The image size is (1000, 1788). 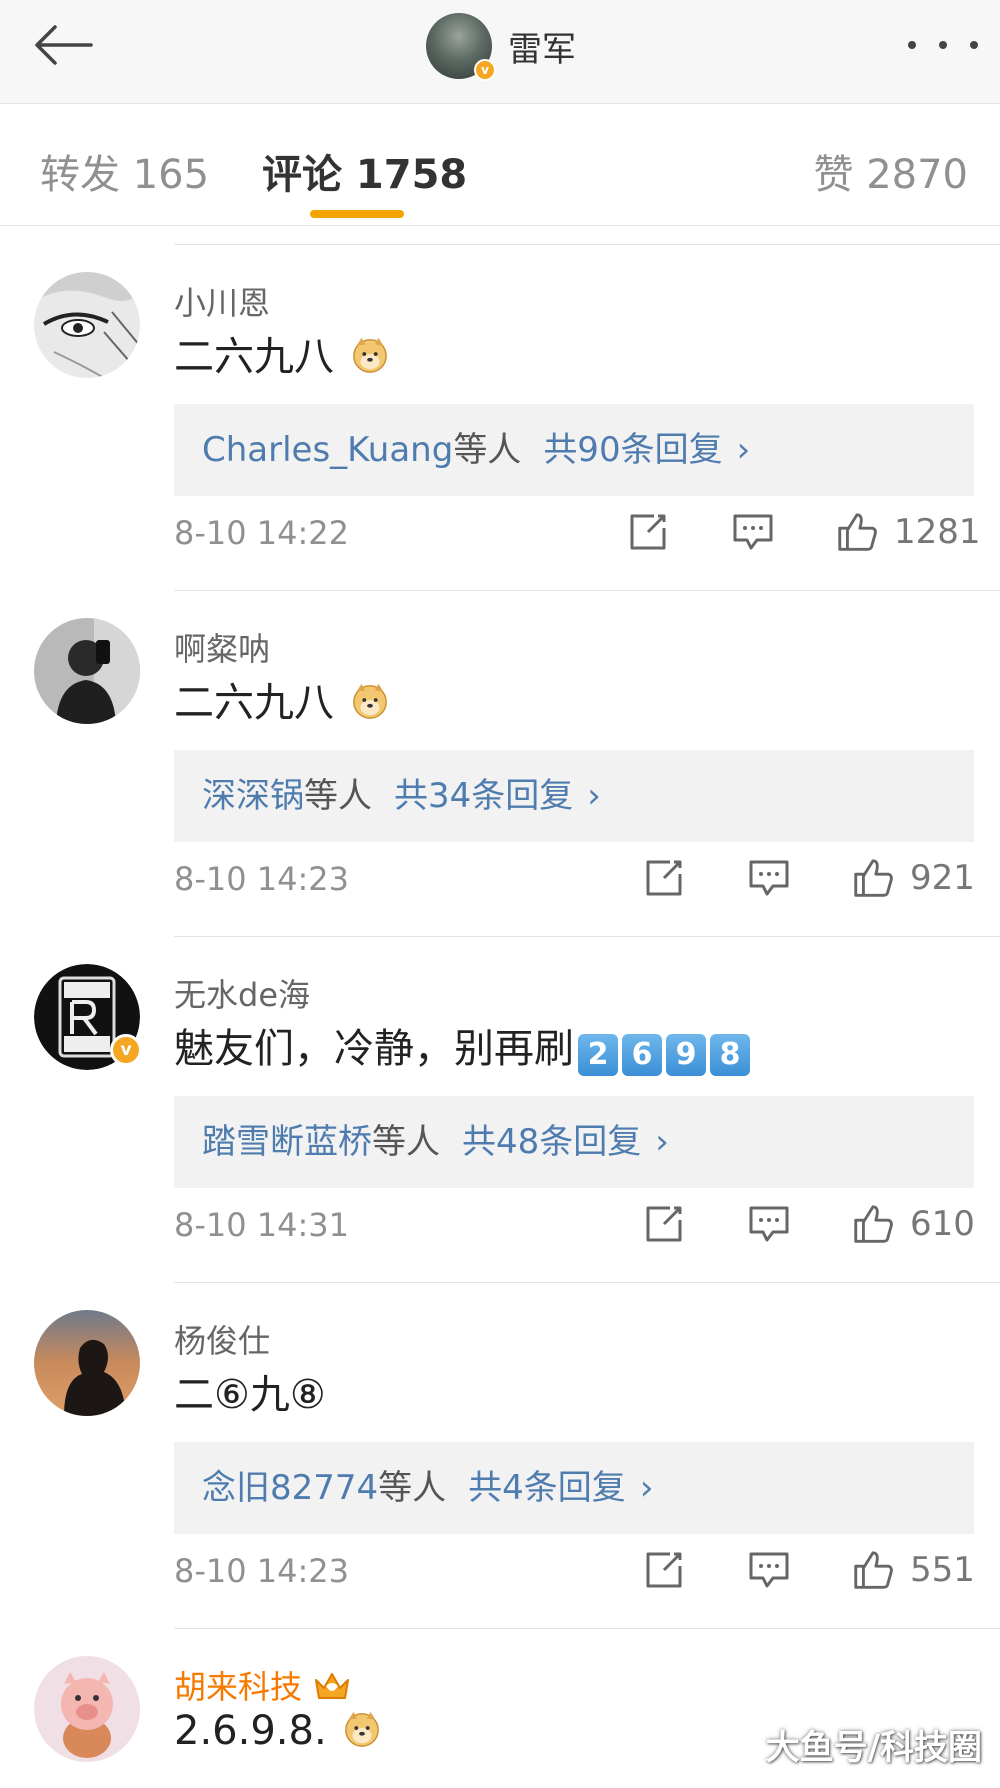 I want to click on comment-text: 2.6.9.8., so click(x=277, y=1731).